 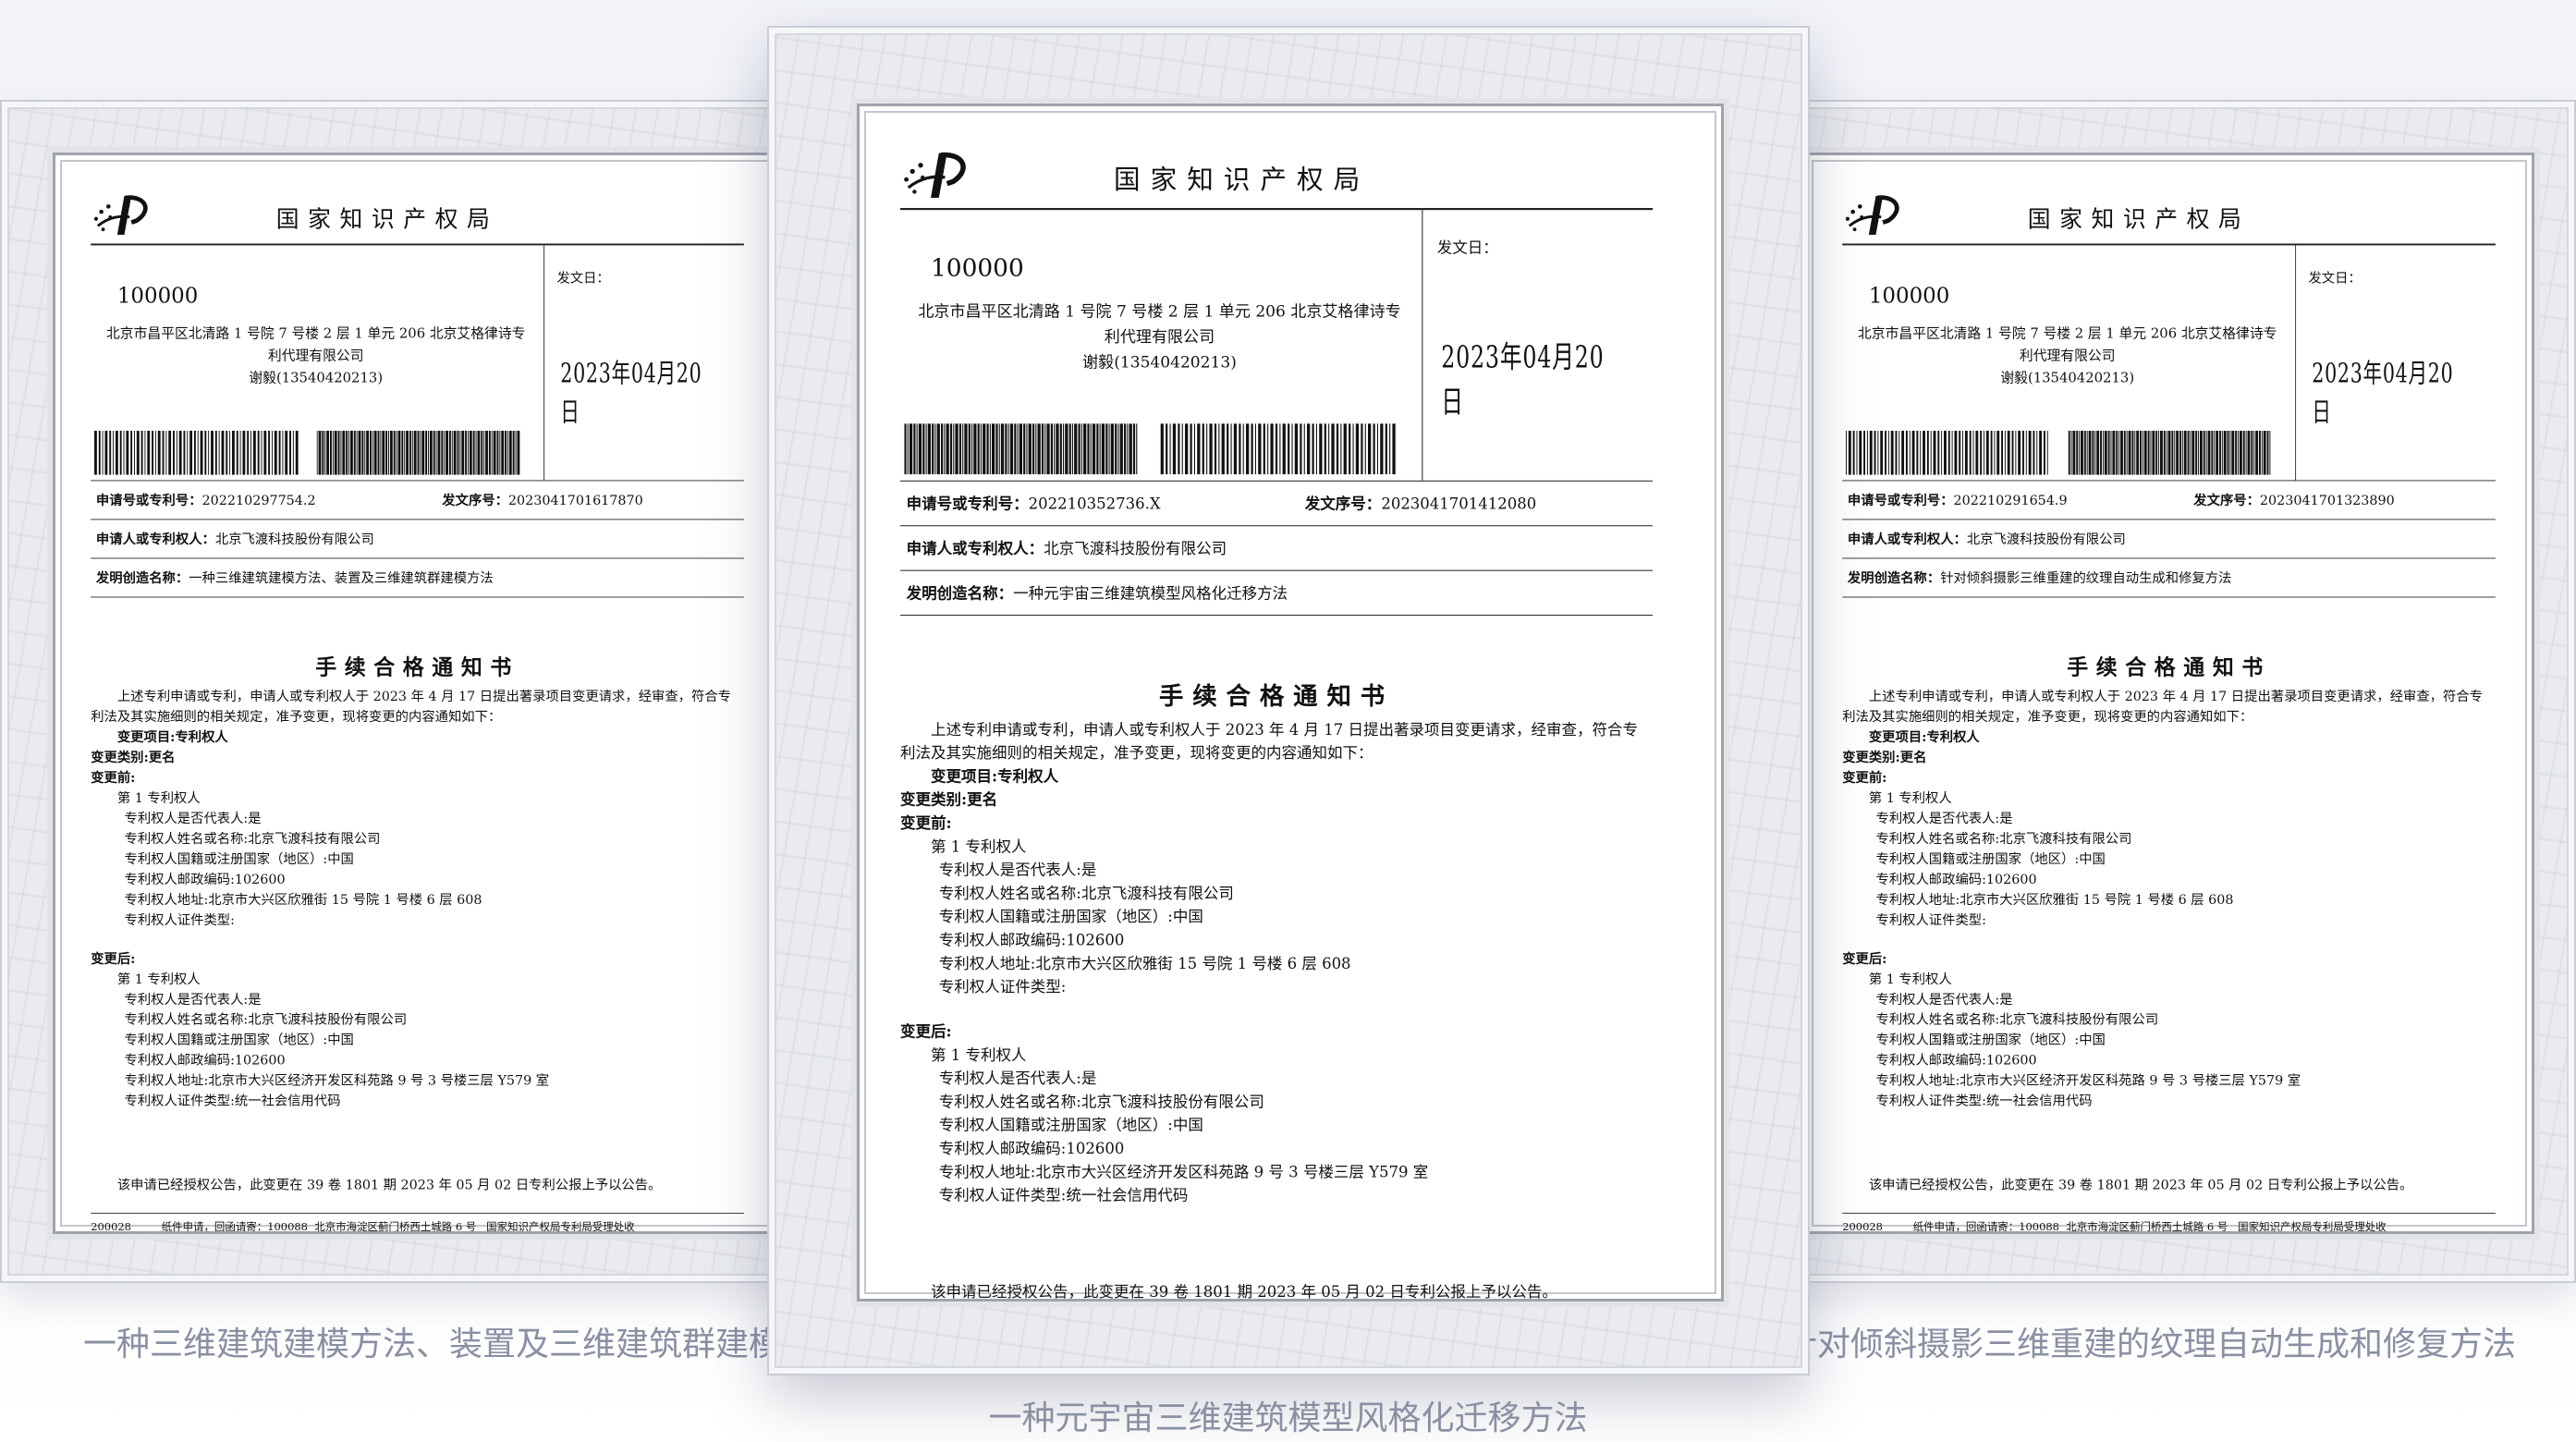 What do you see at coordinates (2150, 1344) in the screenshot?
I see `caption-right: 针对倾斜摄影三维重建的纹理自动生成和修复方法` at bounding box center [2150, 1344].